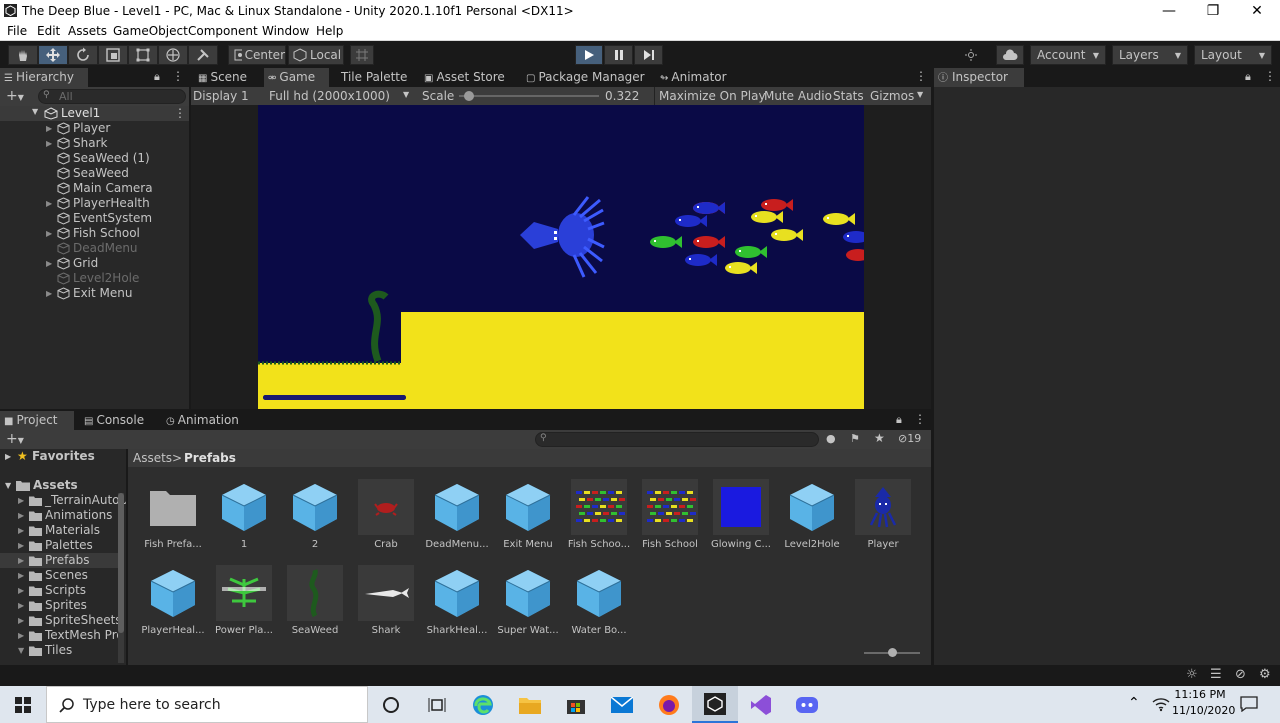 Image resolution: width=1280 pixels, height=723 pixels. Describe the element at coordinates (807, 704) in the screenshot. I see `discord-app` at that location.